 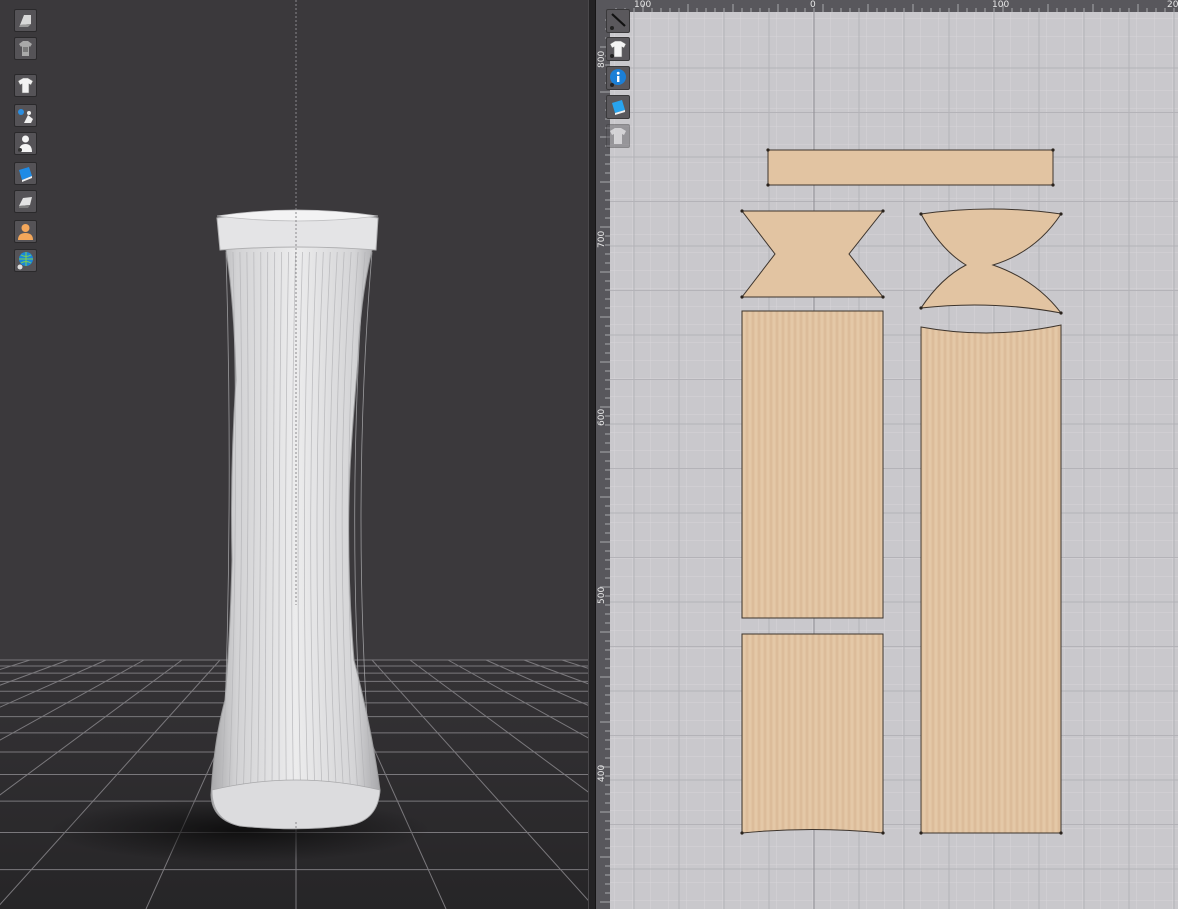 What do you see at coordinates (25, 85) in the screenshot?
I see `garment-shirt-icon` at bounding box center [25, 85].